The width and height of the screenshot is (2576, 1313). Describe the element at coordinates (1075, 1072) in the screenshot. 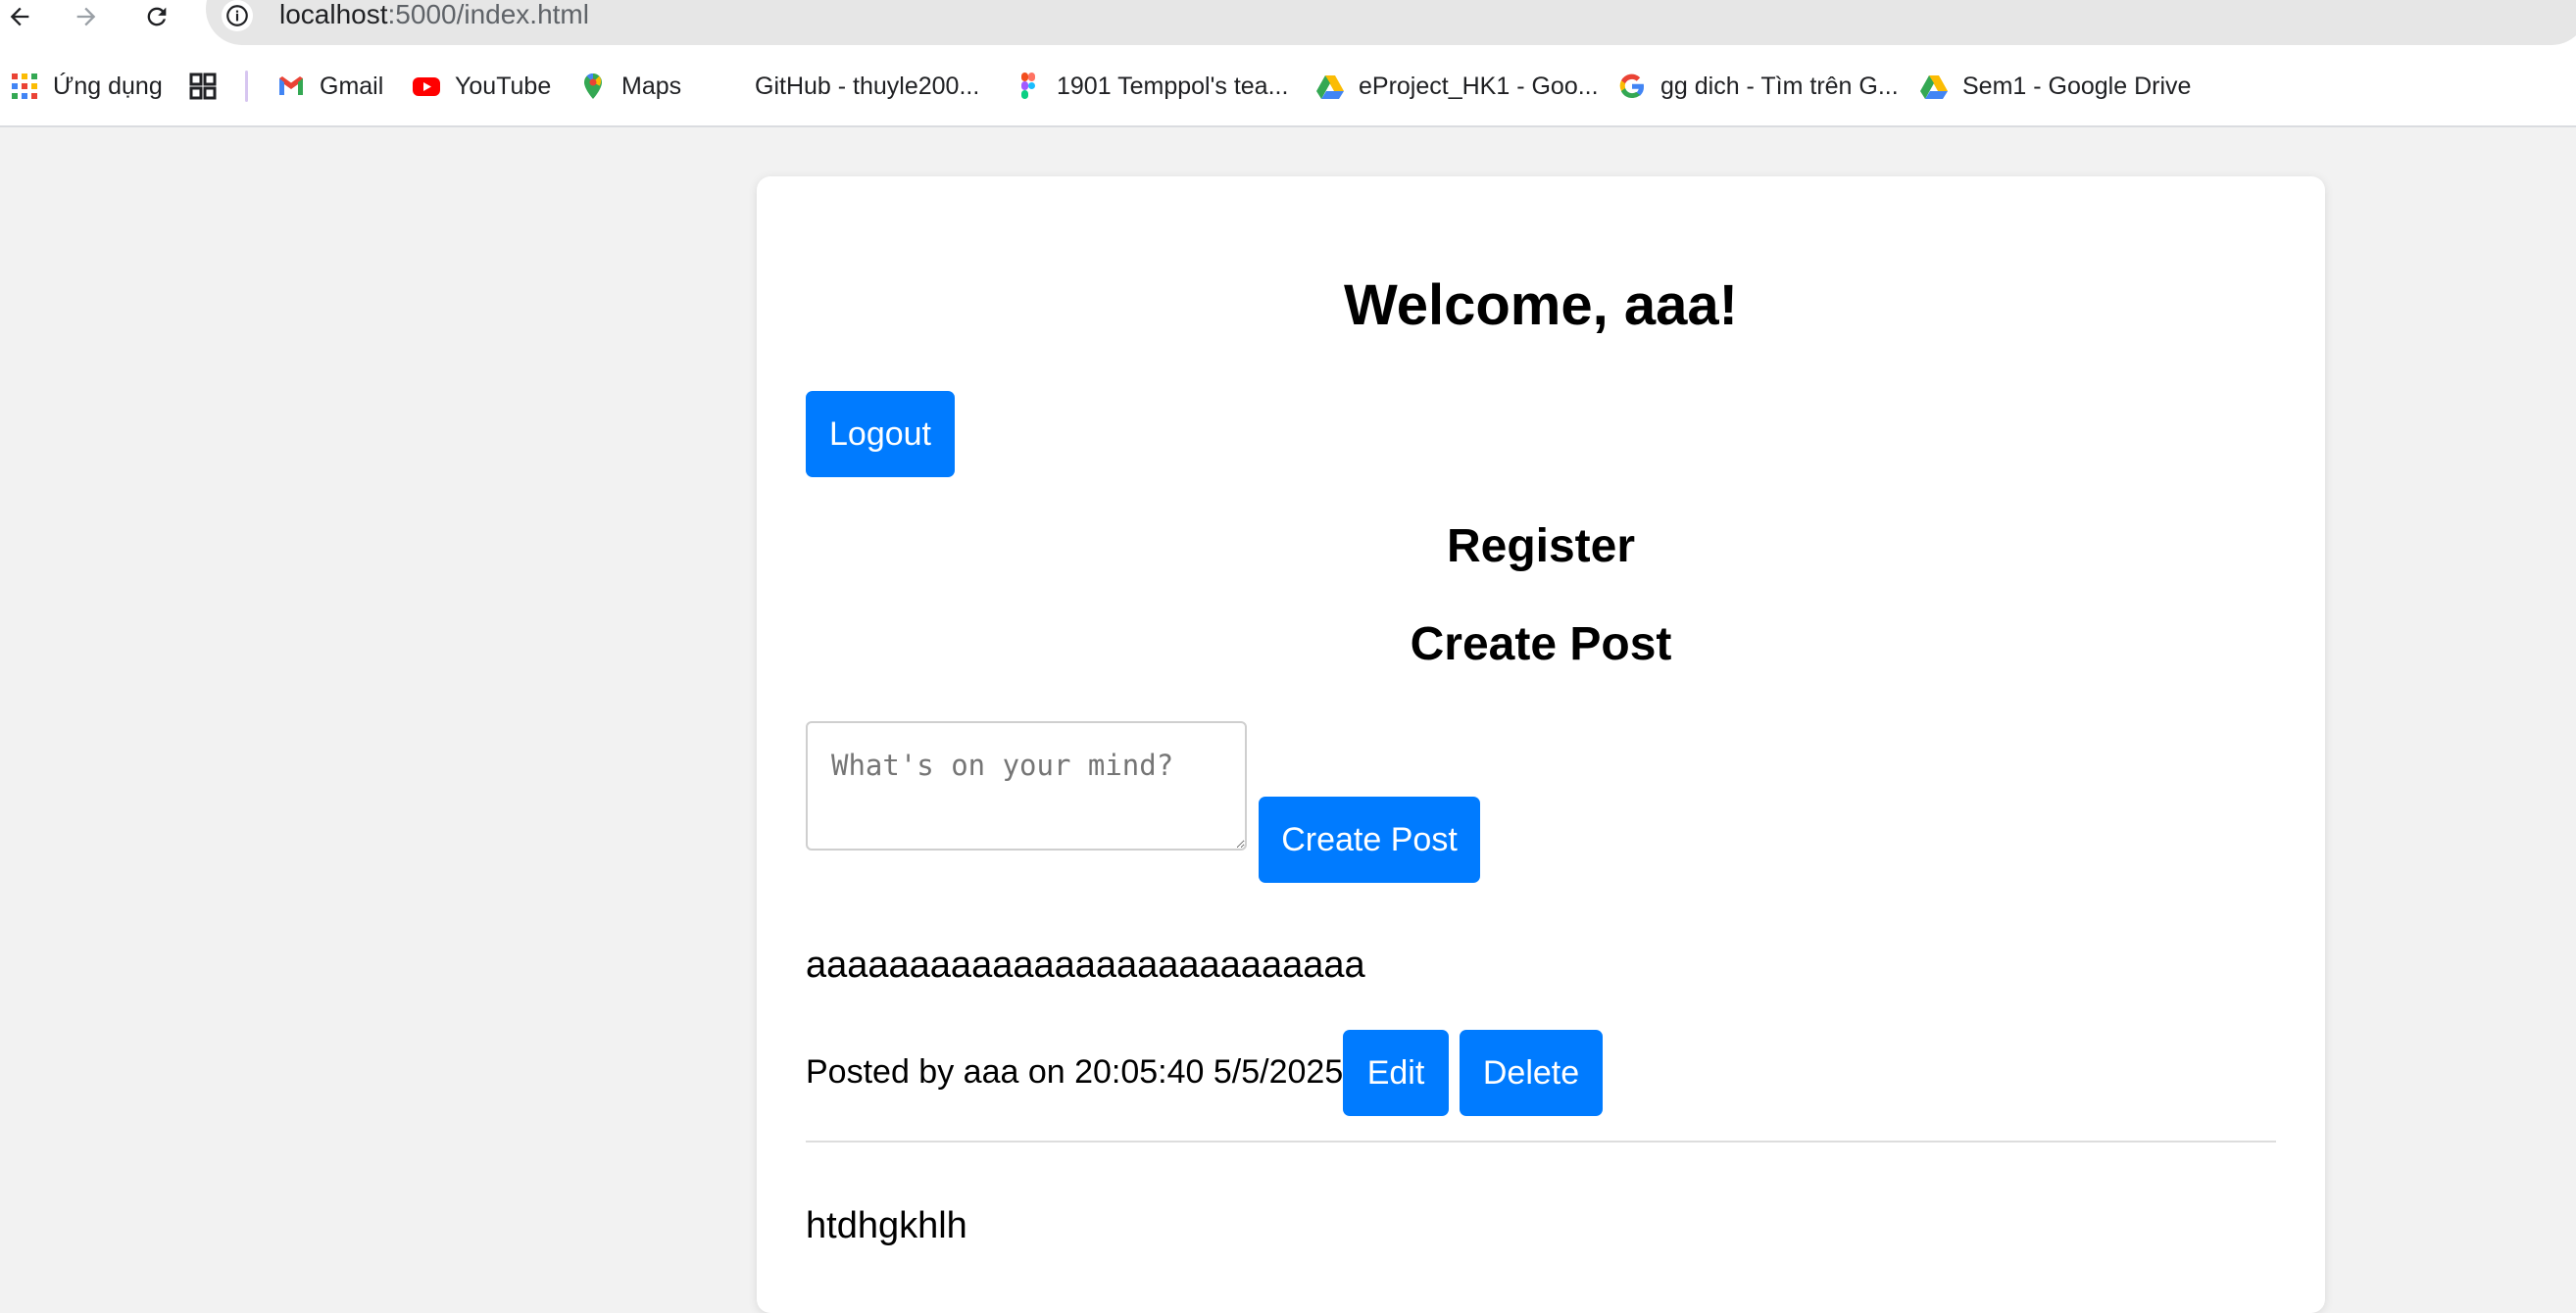

I see `post-meta: Posted by aaa on 20:05:40 5/5/2025` at that location.